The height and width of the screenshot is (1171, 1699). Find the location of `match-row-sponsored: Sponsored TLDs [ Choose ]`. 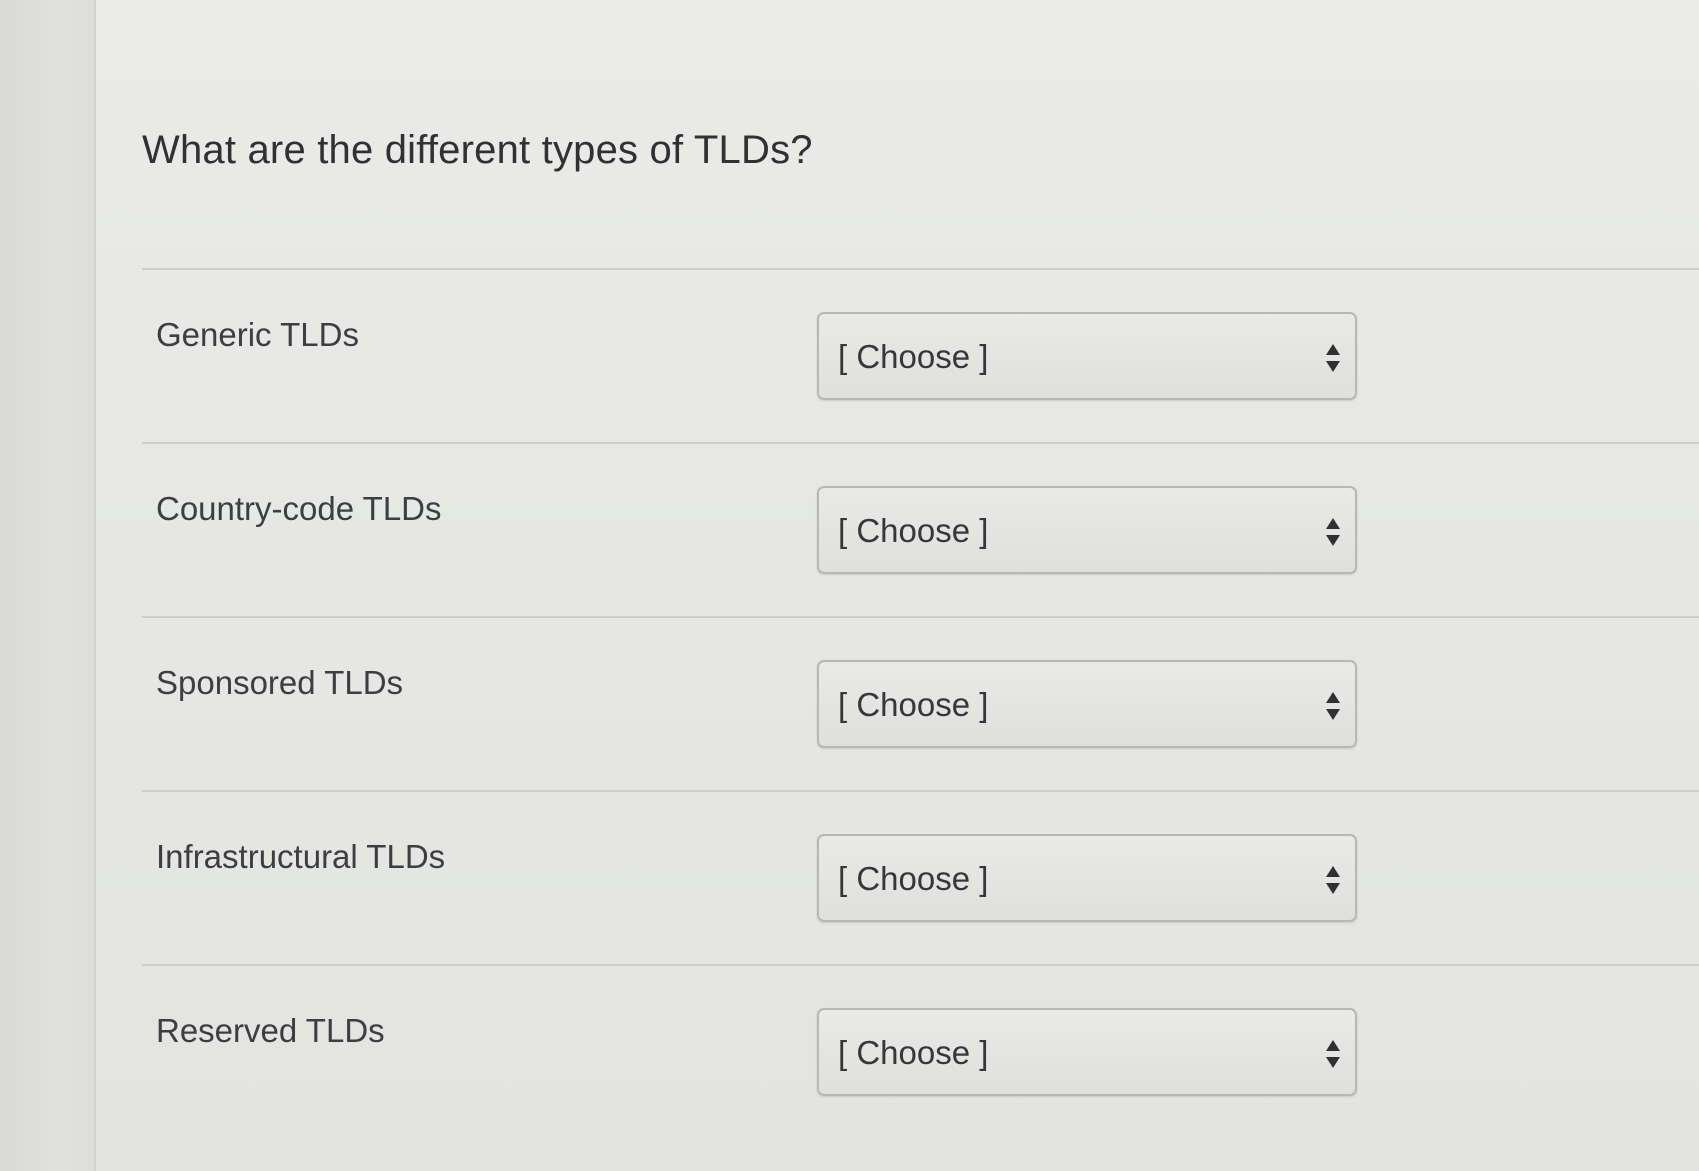

match-row-sponsored: Sponsored TLDs [ Choose ] is located at coordinates (920, 703).